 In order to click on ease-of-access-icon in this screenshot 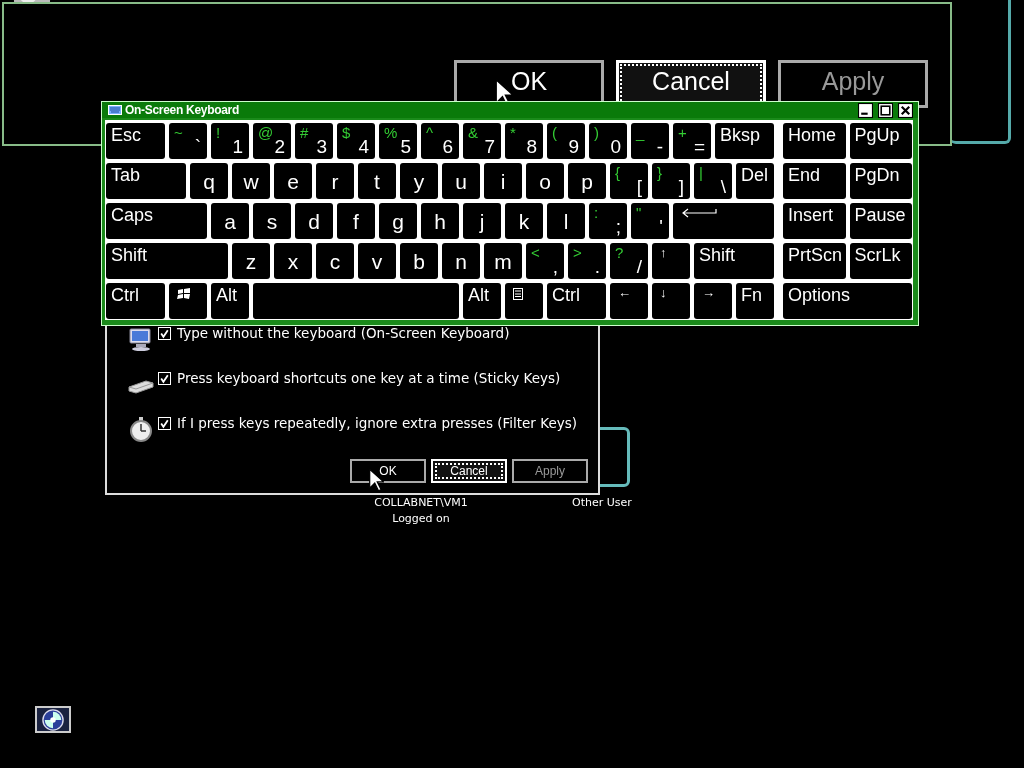, I will do `click(53, 719)`.